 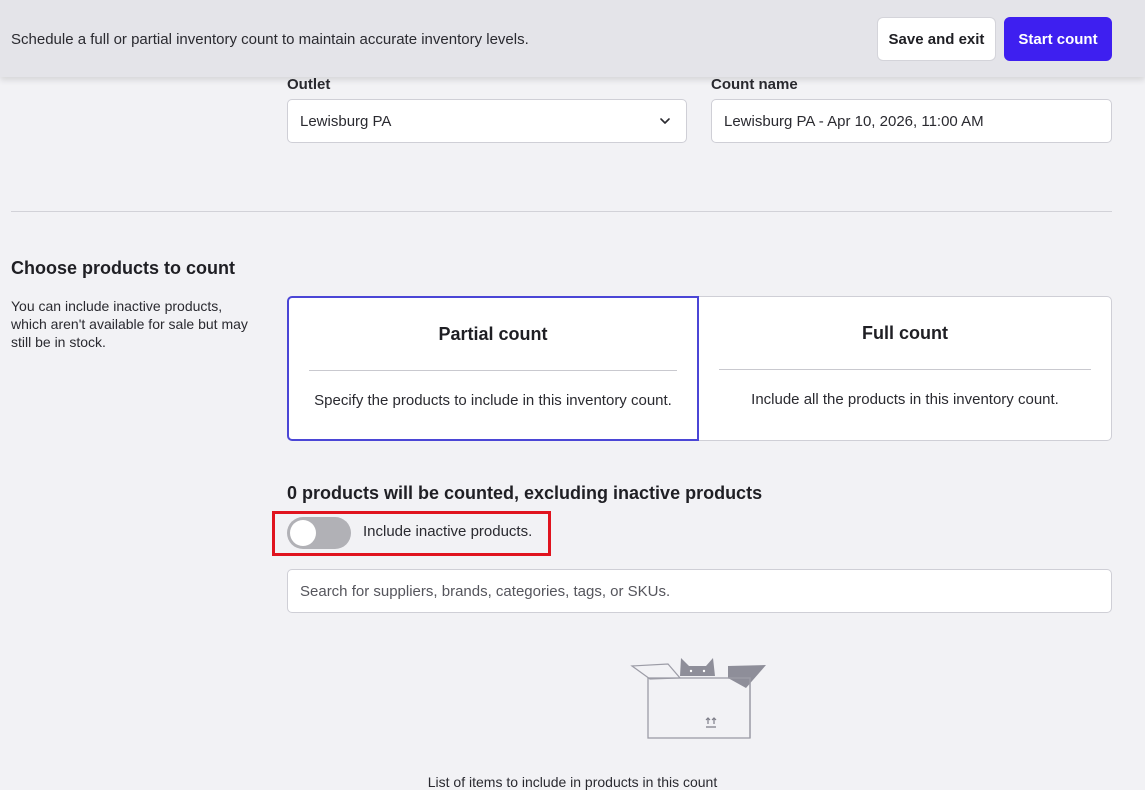 What do you see at coordinates (309, 84) in the screenshot?
I see `outlet-label: Outlet` at bounding box center [309, 84].